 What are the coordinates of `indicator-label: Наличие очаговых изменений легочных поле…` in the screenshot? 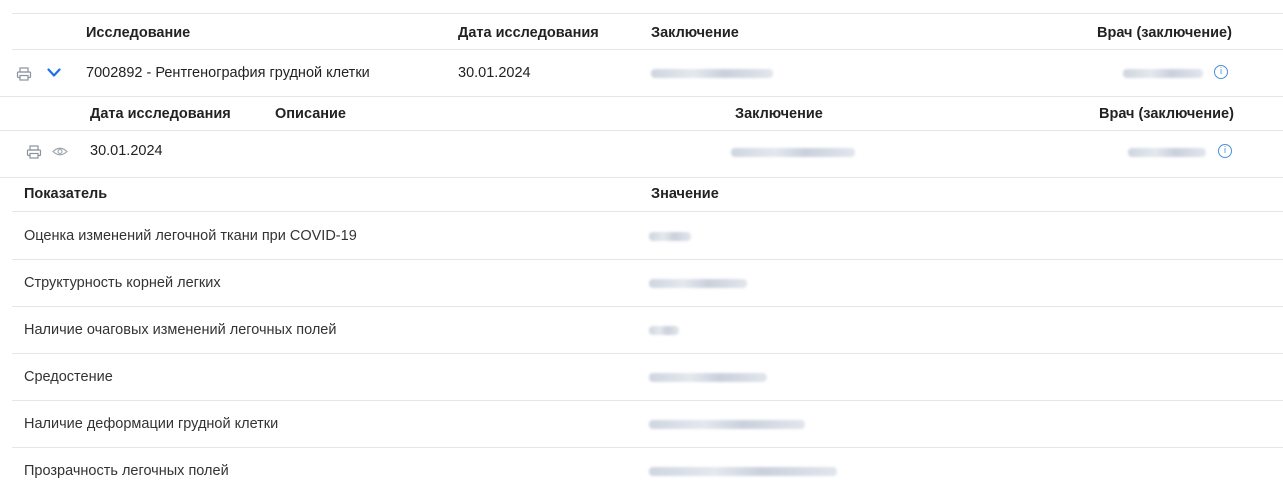 It's located at (180, 330).